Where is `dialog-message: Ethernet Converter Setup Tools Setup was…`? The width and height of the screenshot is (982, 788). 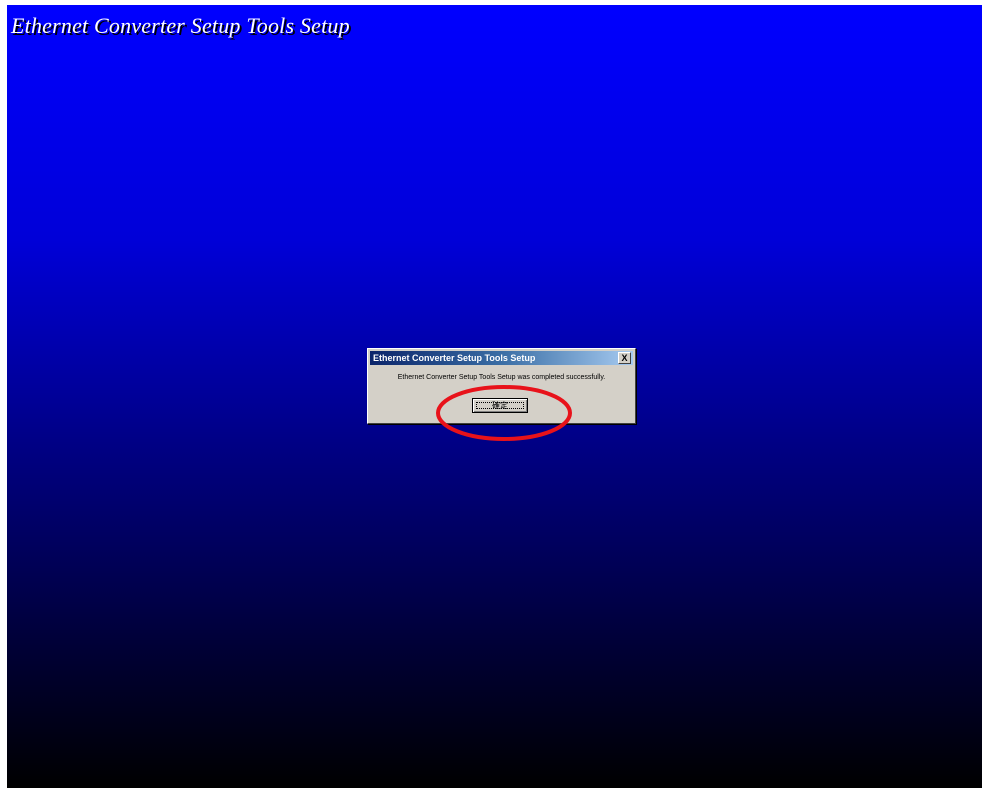 dialog-message: Ethernet Converter Setup Tools Setup was… is located at coordinates (501, 377).